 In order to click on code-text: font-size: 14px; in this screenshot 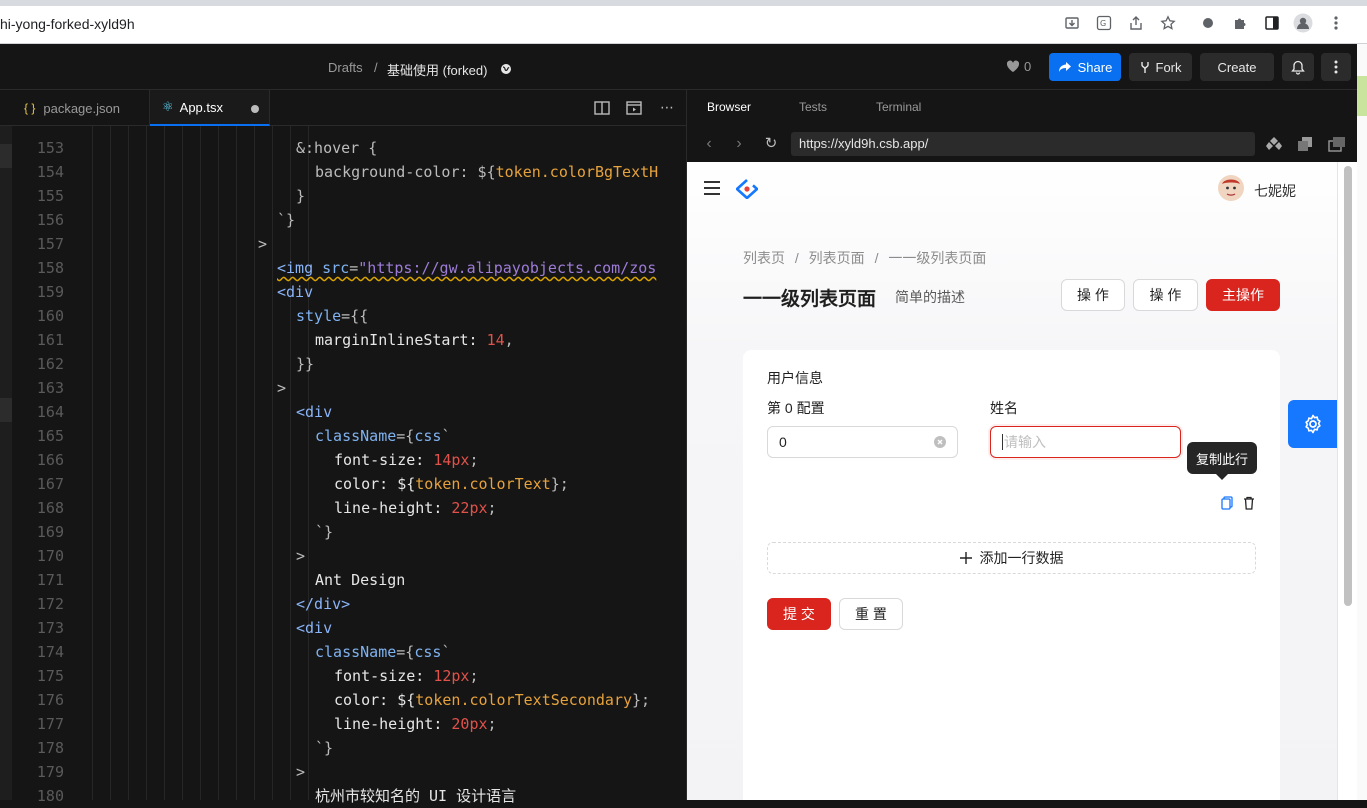, I will do `click(406, 460)`.